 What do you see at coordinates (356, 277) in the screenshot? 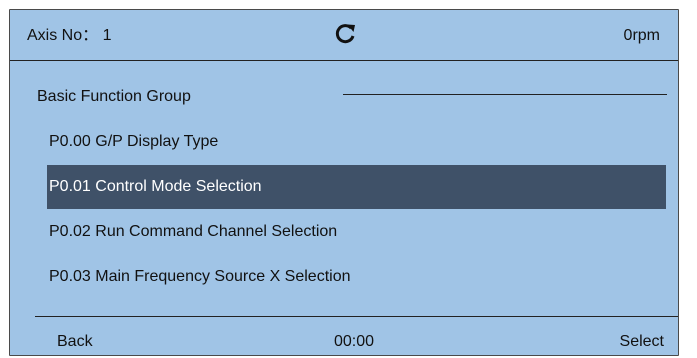
I see `menu-item-p0-03: P0.03 Main Frequency Source X Selection` at bounding box center [356, 277].